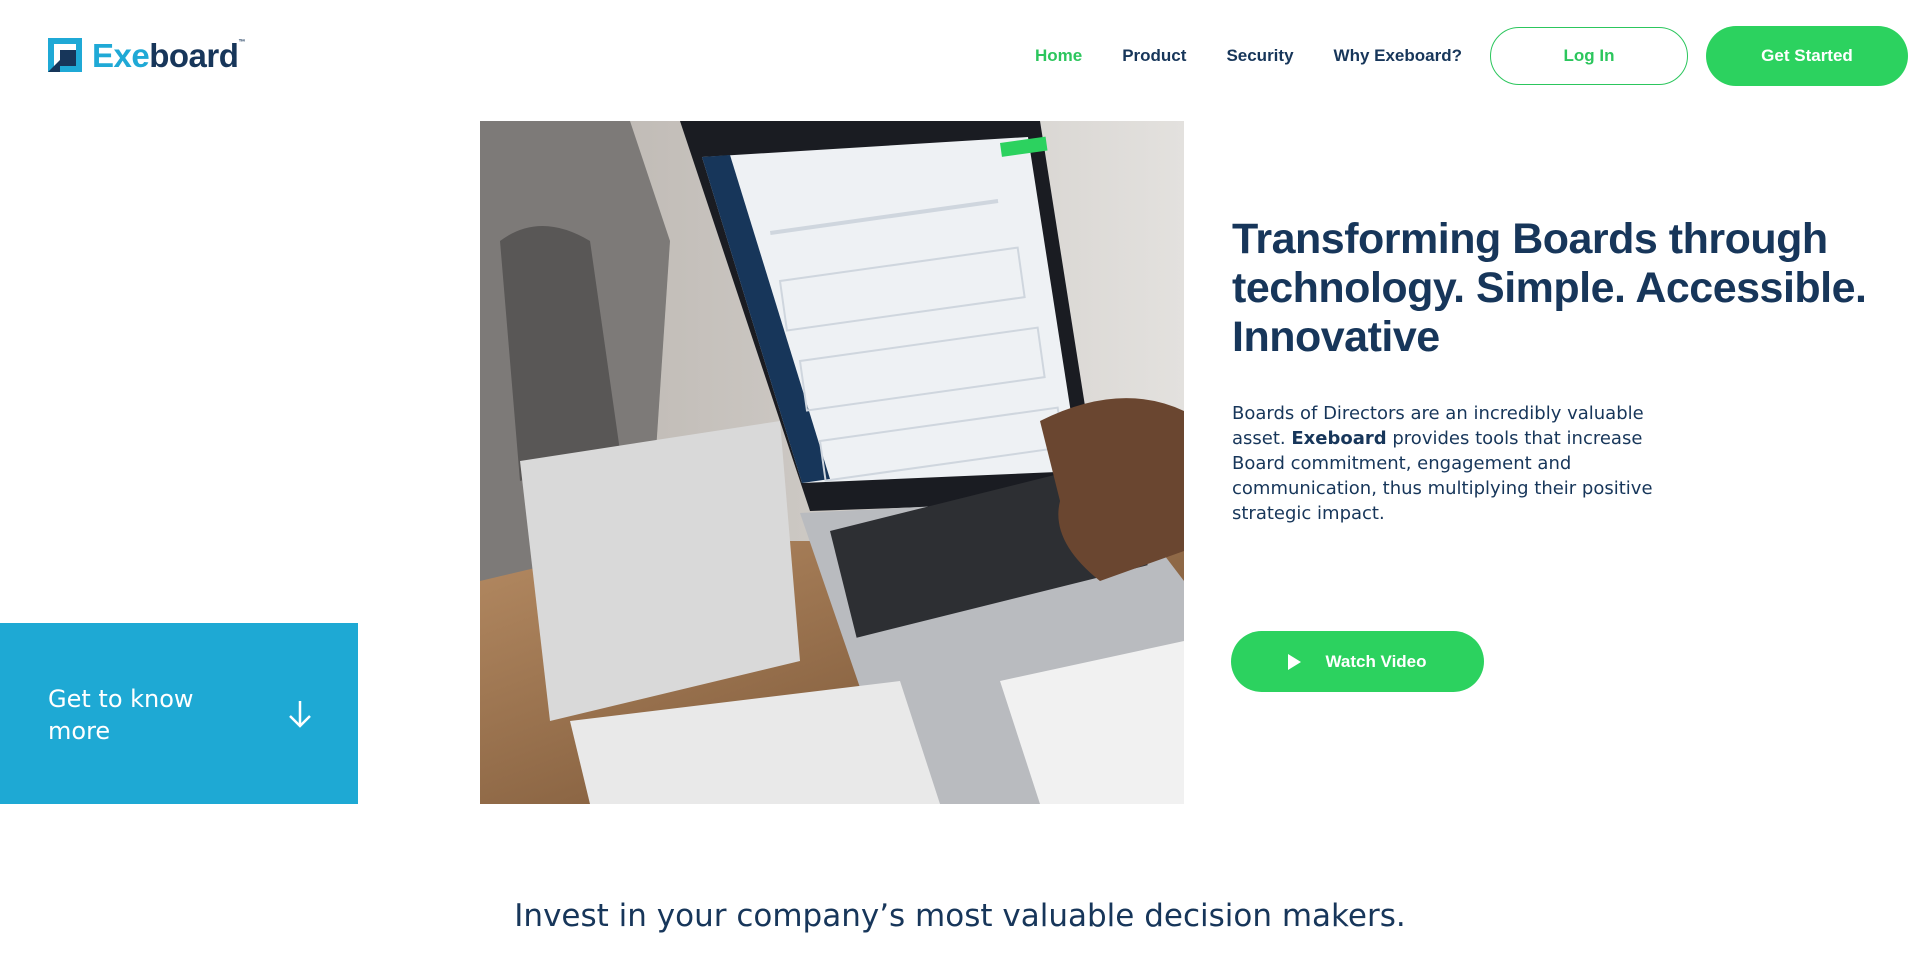 The image size is (1920, 976). What do you see at coordinates (1058, 56) in the screenshot?
I see `nav-home: Home` at bounding box center [1058, 56].